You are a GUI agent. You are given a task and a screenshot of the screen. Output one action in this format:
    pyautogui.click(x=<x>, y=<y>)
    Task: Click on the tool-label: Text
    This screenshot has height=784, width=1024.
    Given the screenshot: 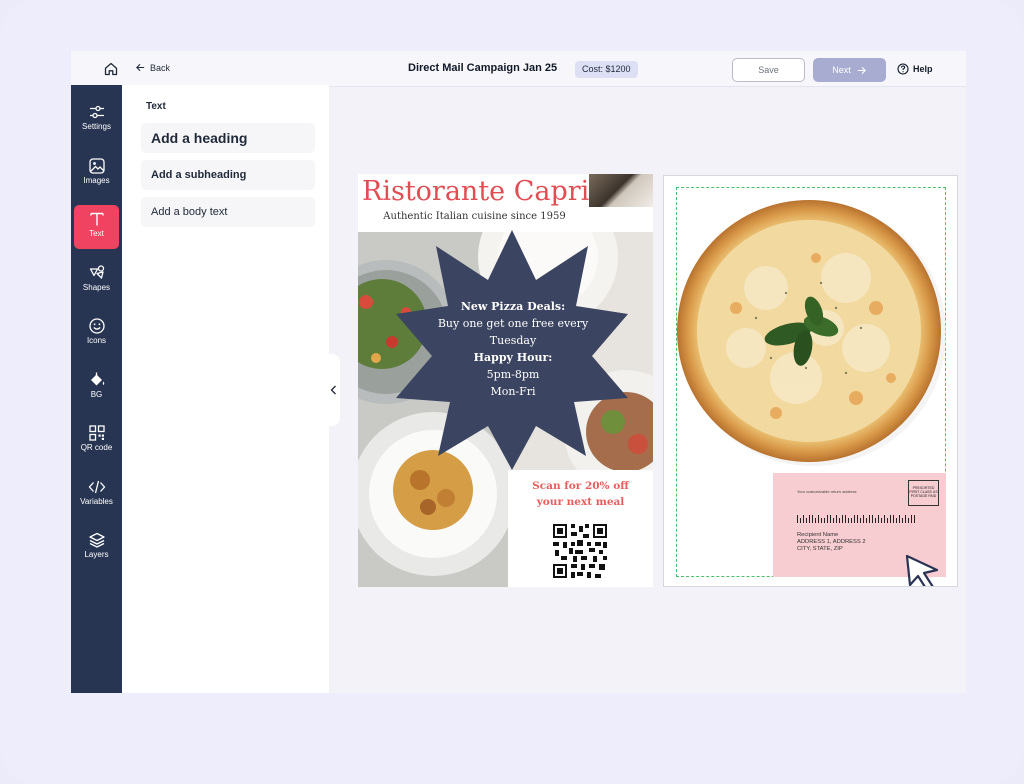 What is the action you would take?
    pyautogui.click(x=96, y=233)
    